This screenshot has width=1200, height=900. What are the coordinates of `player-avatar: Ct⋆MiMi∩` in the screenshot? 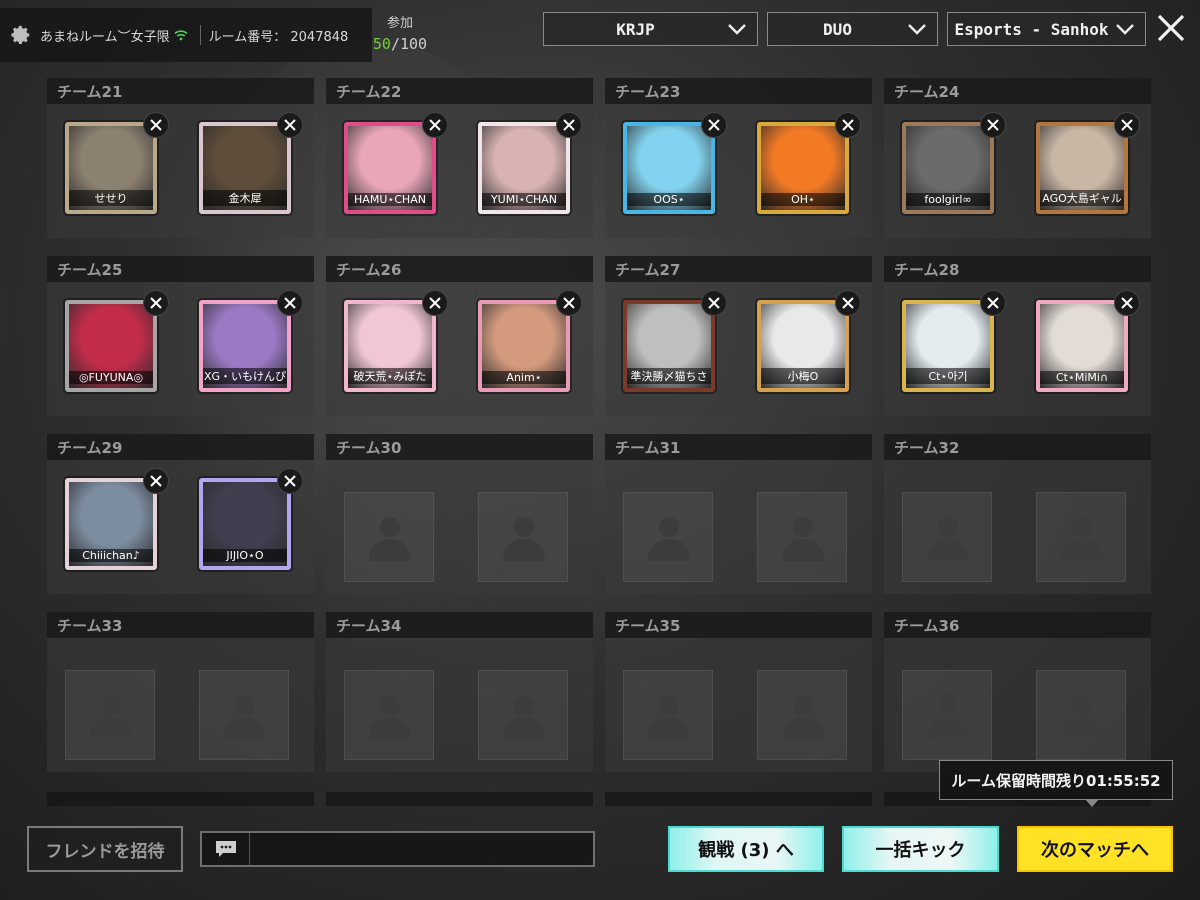 It's located at (1082, 346).